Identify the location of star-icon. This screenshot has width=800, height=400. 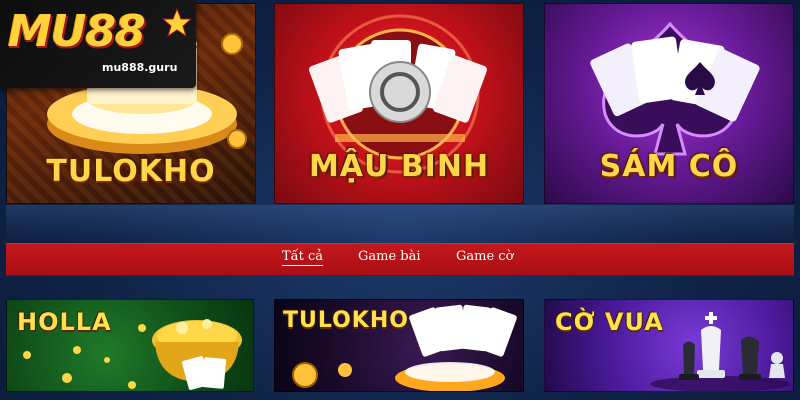
(177, 23).